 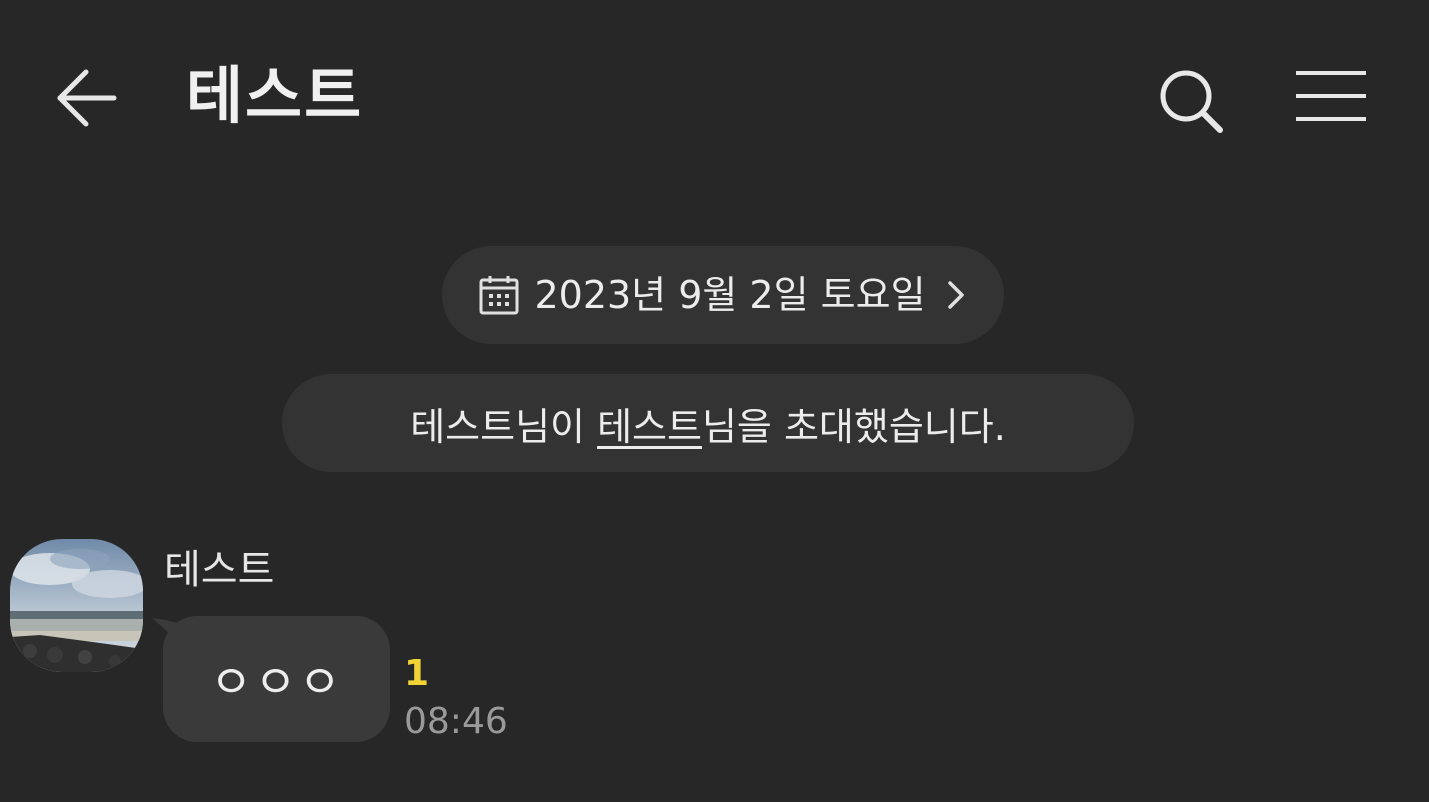 What do you see at coordinates (499, 295) in the screenshot?
I see `calendar-icon` at bounding box center [499, 295].